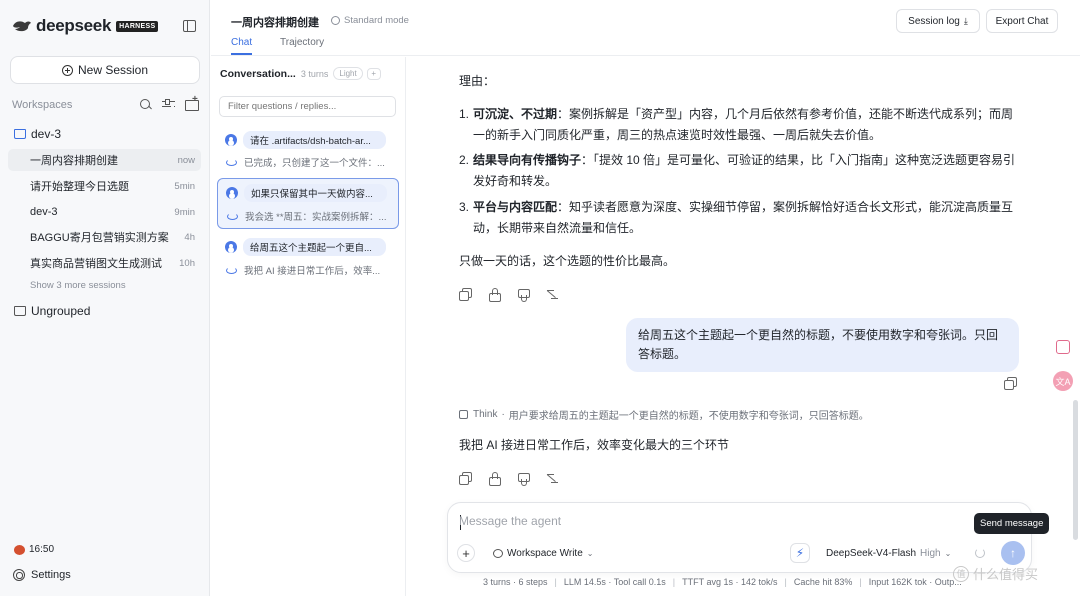 The image size is (1080, 596). What do you see at coordinates (515, 207) in the screenshot?
I see `point-title: 平台与内容匹配` at bounding box center [515, 207].